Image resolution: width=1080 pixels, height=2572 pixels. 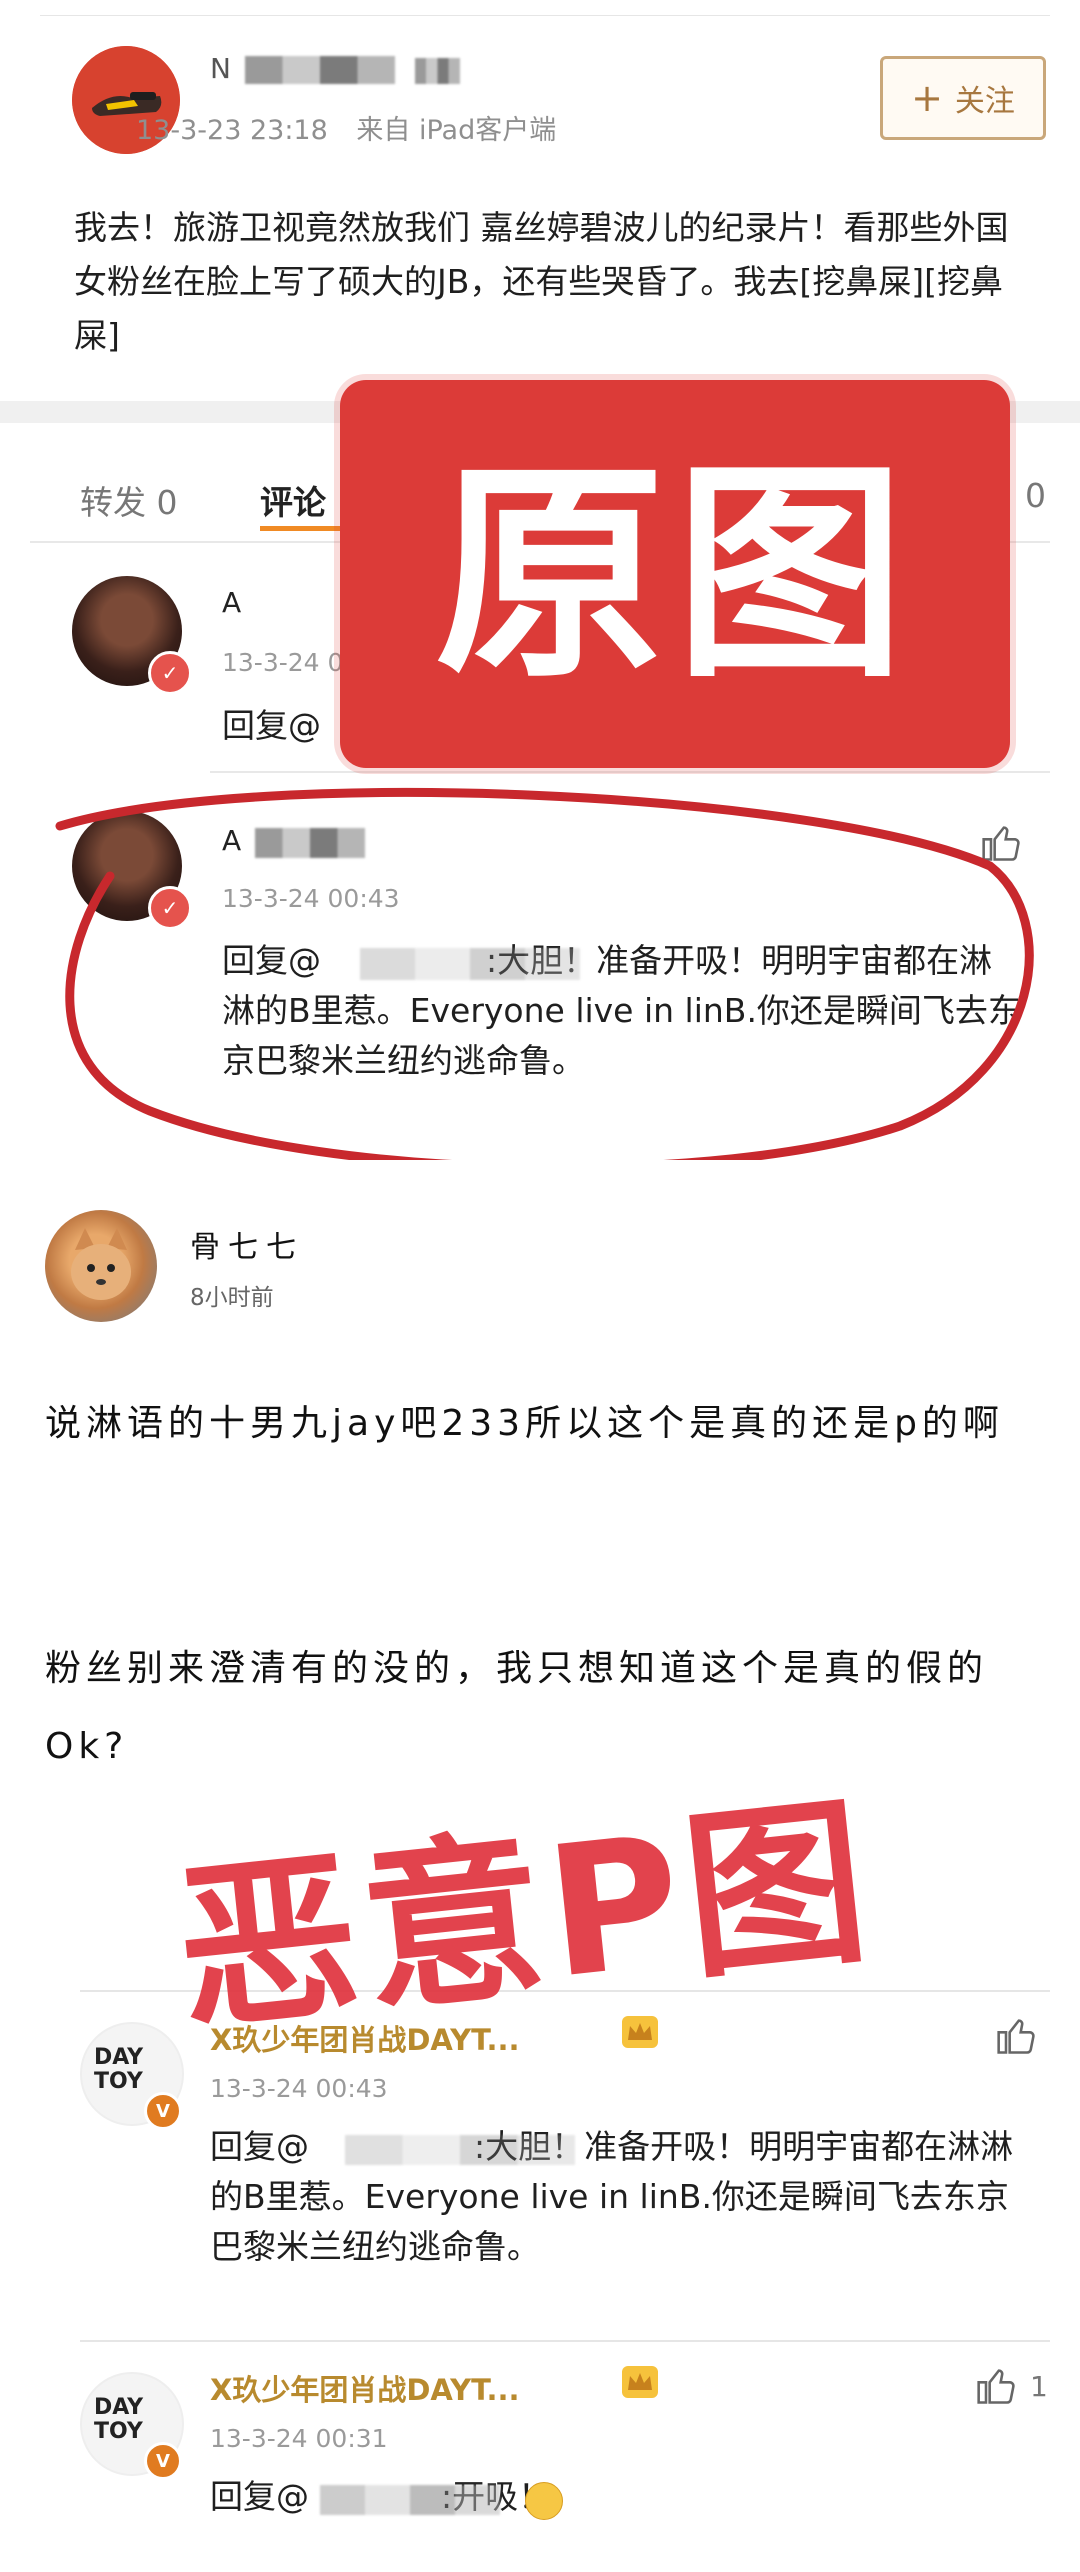 What do you see at coordinates (299, 2438) in the screenshot?
I see `comment-time: 13-3-24 00:31` at bounding box center [299, 2438].